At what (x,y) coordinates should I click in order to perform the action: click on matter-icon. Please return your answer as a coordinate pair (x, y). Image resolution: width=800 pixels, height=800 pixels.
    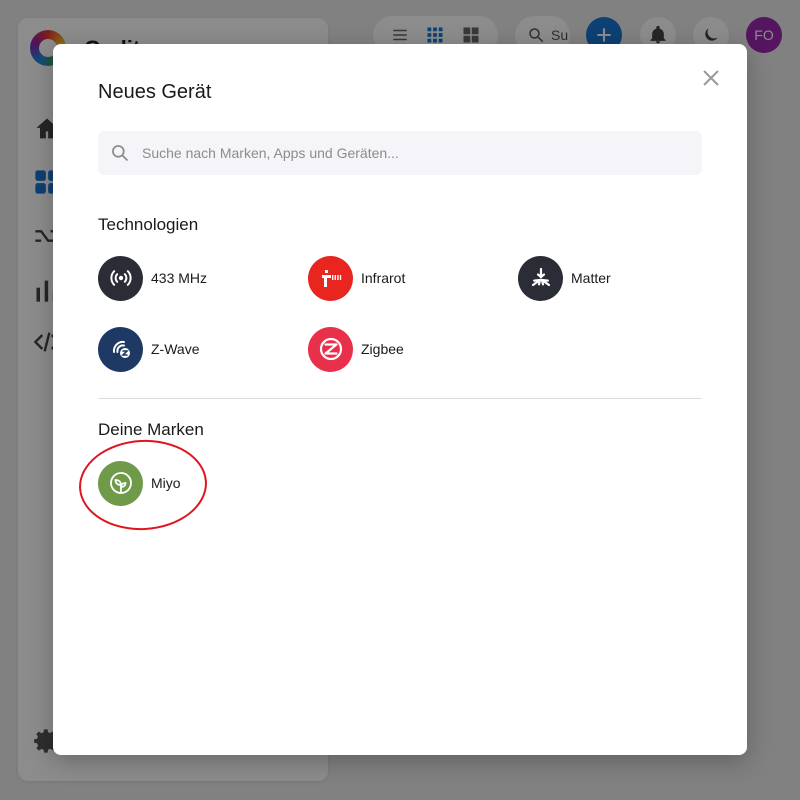
    Looking at the image, I should click on (540, 278).